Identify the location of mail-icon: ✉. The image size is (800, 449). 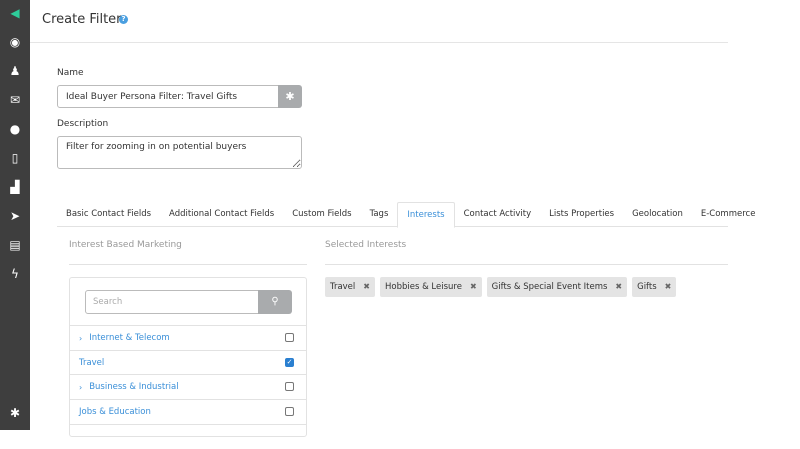
(15, 100).